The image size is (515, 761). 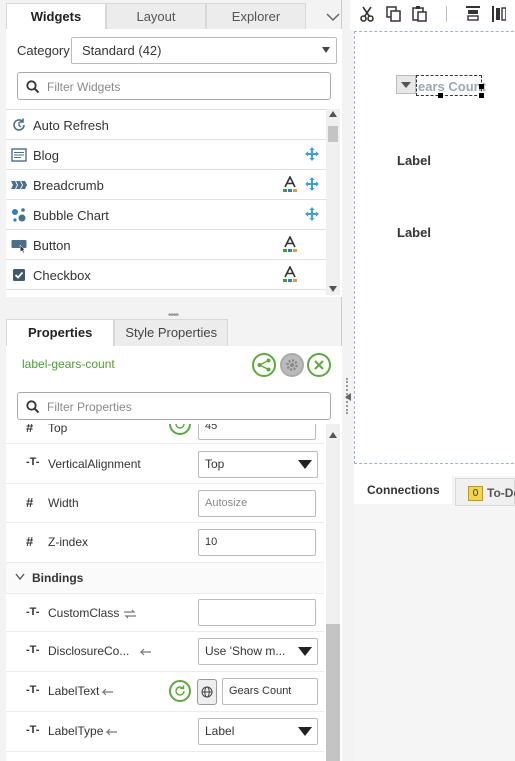 I want to click on filter-widgets-placeholder: Filter Widgets, so click(x=84, y=87).